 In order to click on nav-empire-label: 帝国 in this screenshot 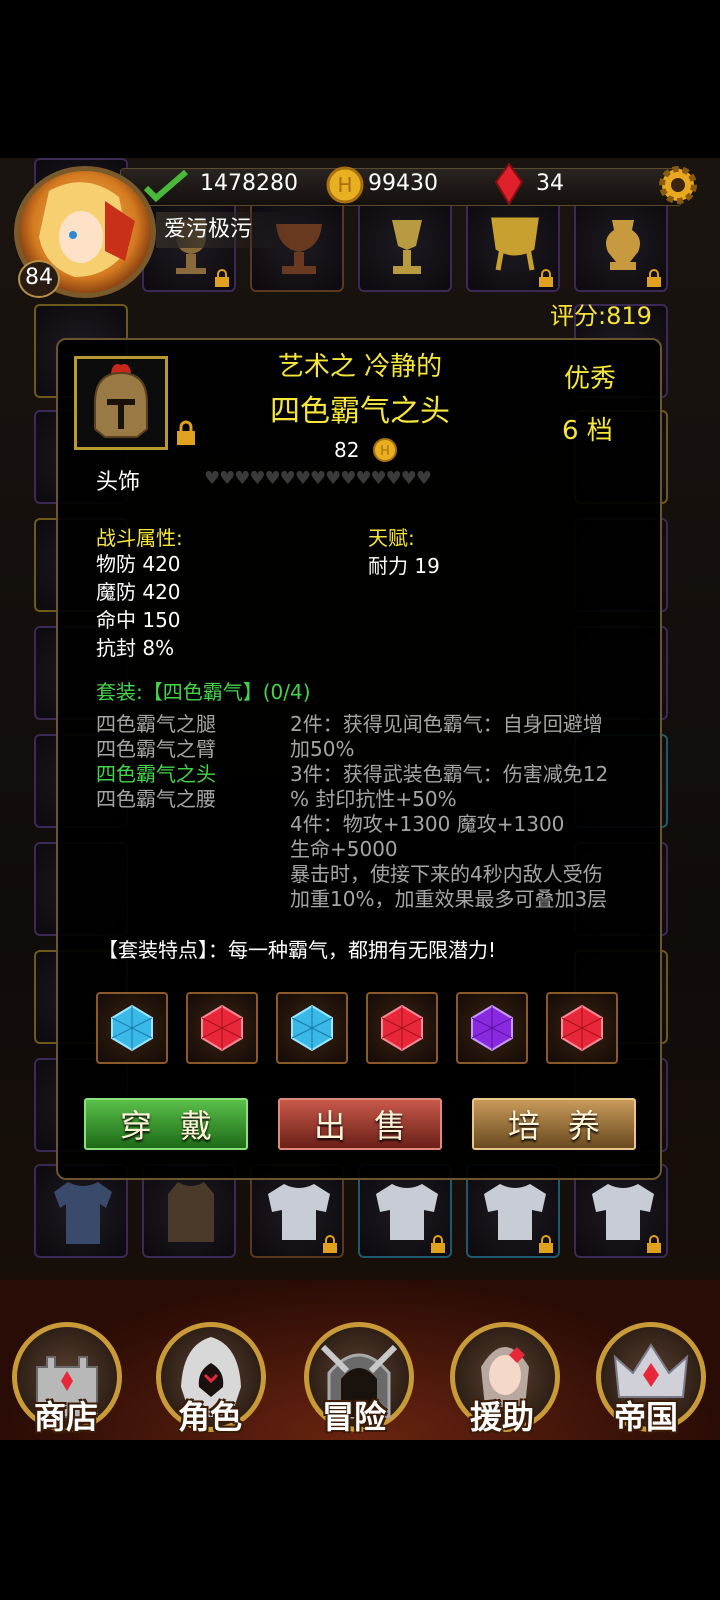, I will do `click(646, 1417)`.